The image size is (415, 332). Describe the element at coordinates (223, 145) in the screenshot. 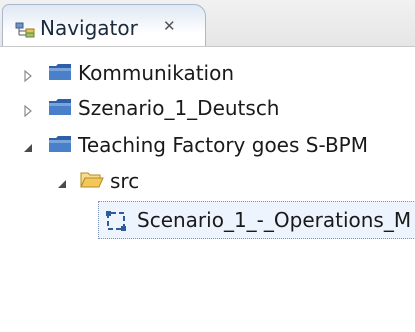

I see `tree-item-label: Teaching Factory goes S-BPM` at that location.